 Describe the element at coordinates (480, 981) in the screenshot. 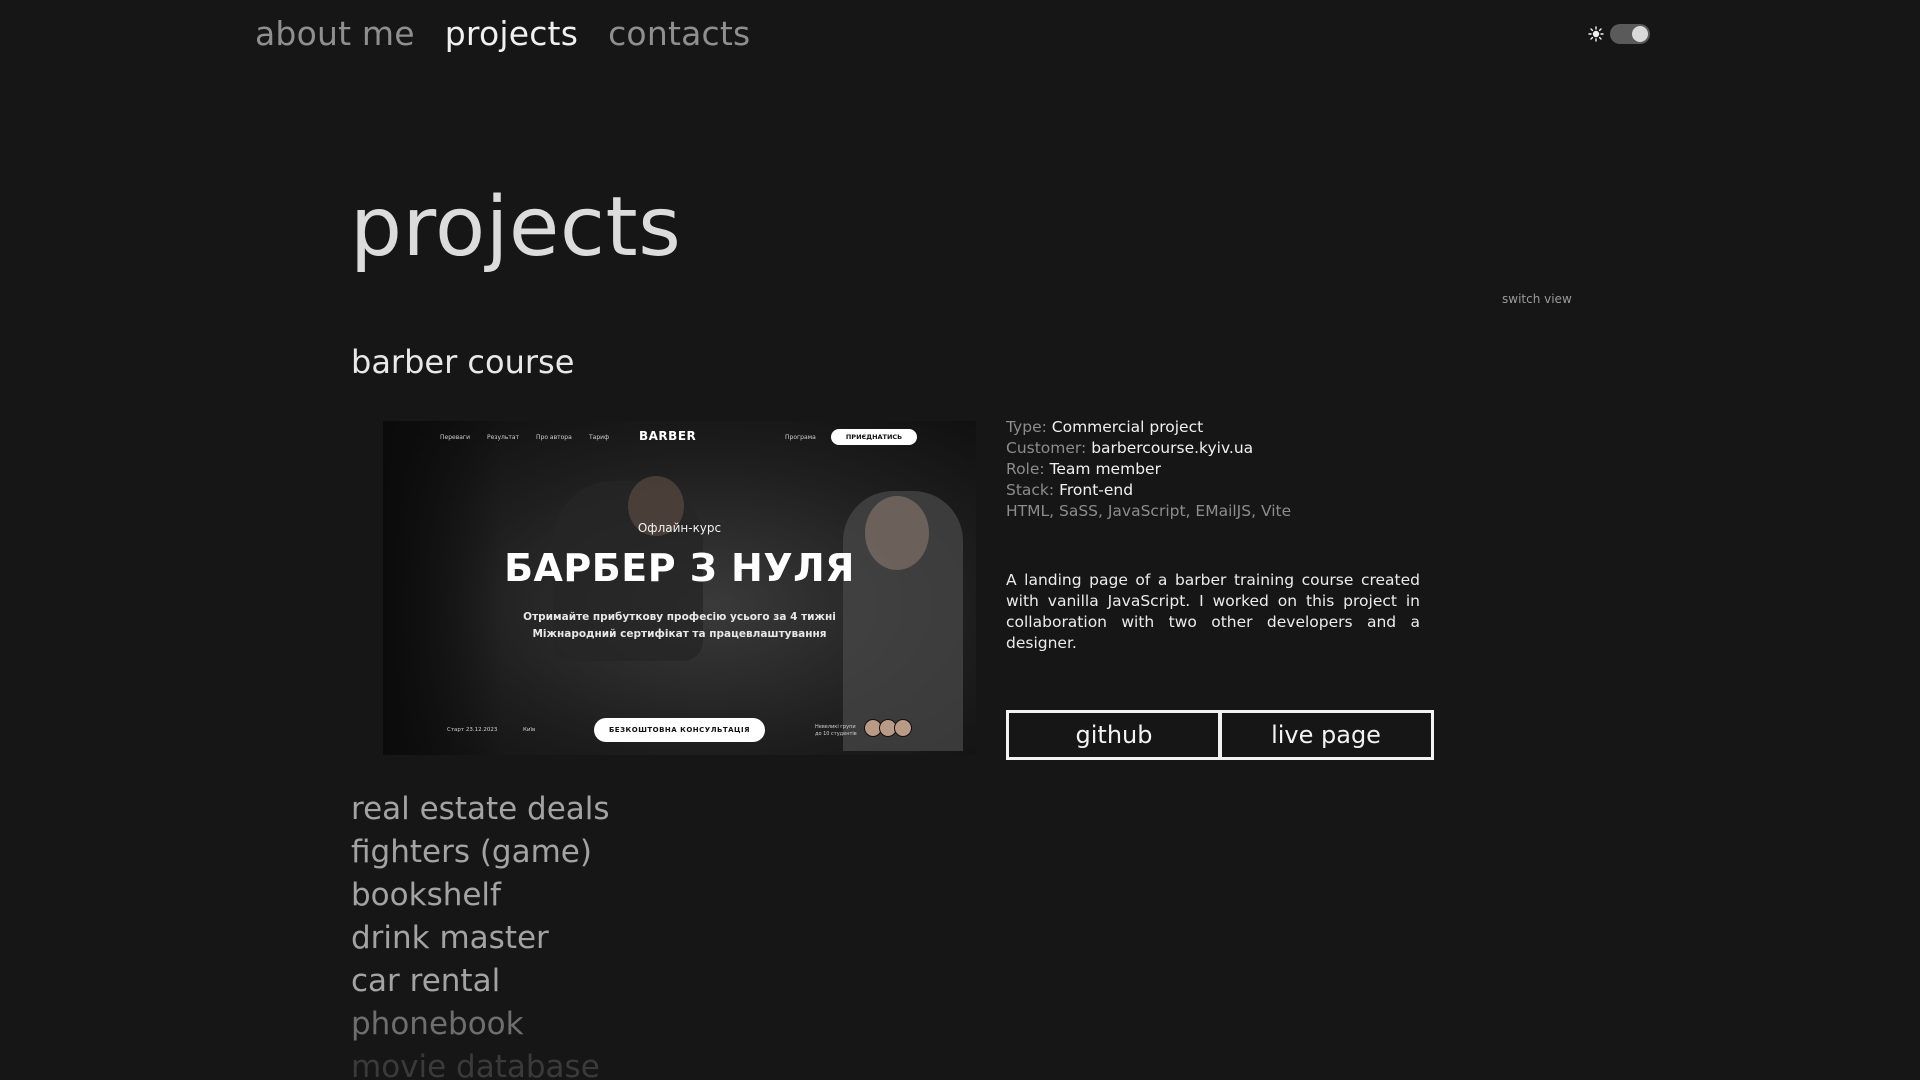

I see `project-list-item: car rental` at that location.